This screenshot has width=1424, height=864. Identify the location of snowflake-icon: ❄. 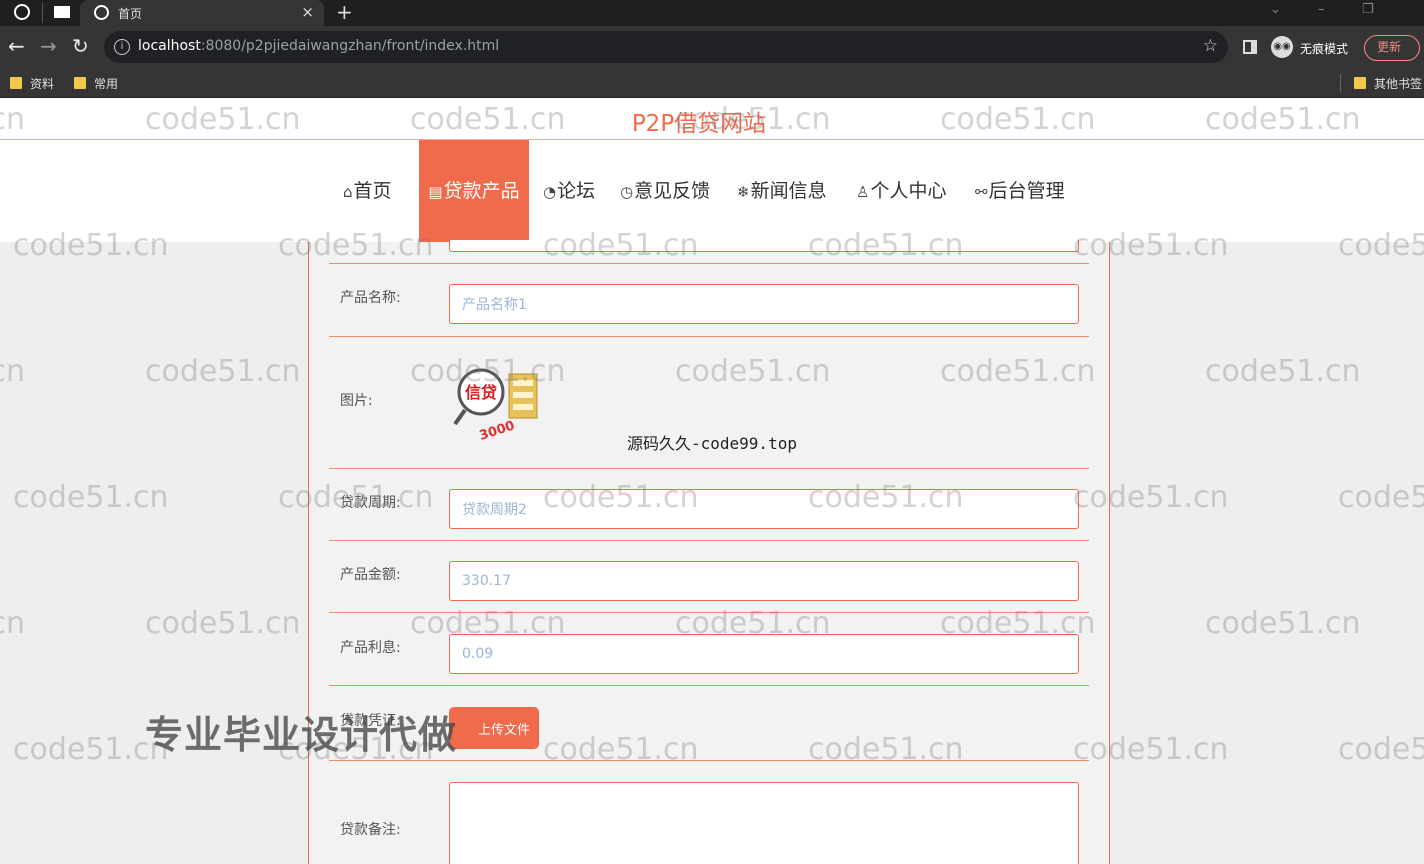
(743, 192).